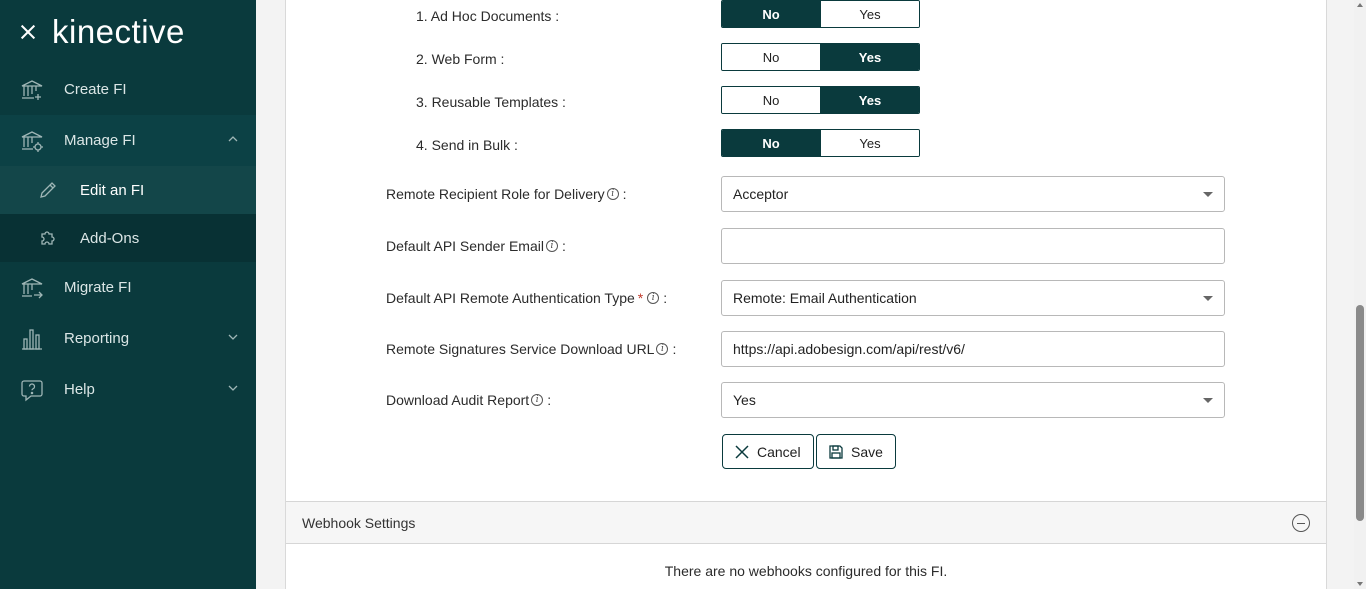 This screenshot has width=1366, height=589. Describe the element at coordinates (742, 452) in the screenshot. I see `x-icon` at that location.